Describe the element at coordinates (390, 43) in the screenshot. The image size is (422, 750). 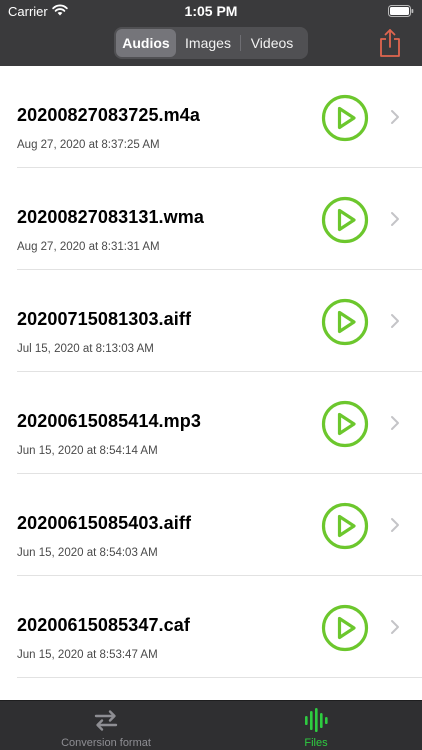
I see `share-icon` at that location.